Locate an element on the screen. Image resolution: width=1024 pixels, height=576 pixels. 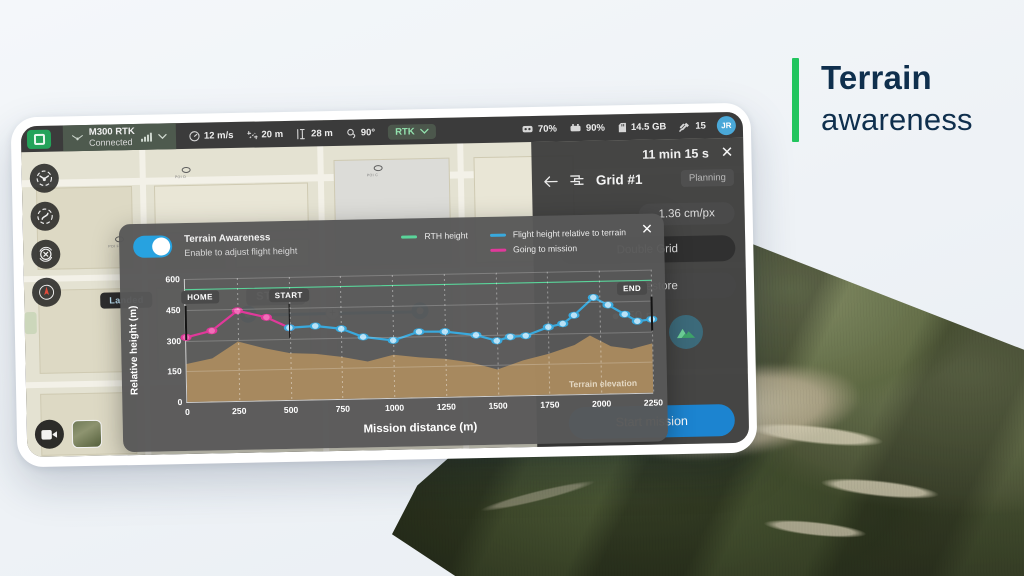
terrain-elevation-label: Terrain elevation is located at coordinates (603, 383).